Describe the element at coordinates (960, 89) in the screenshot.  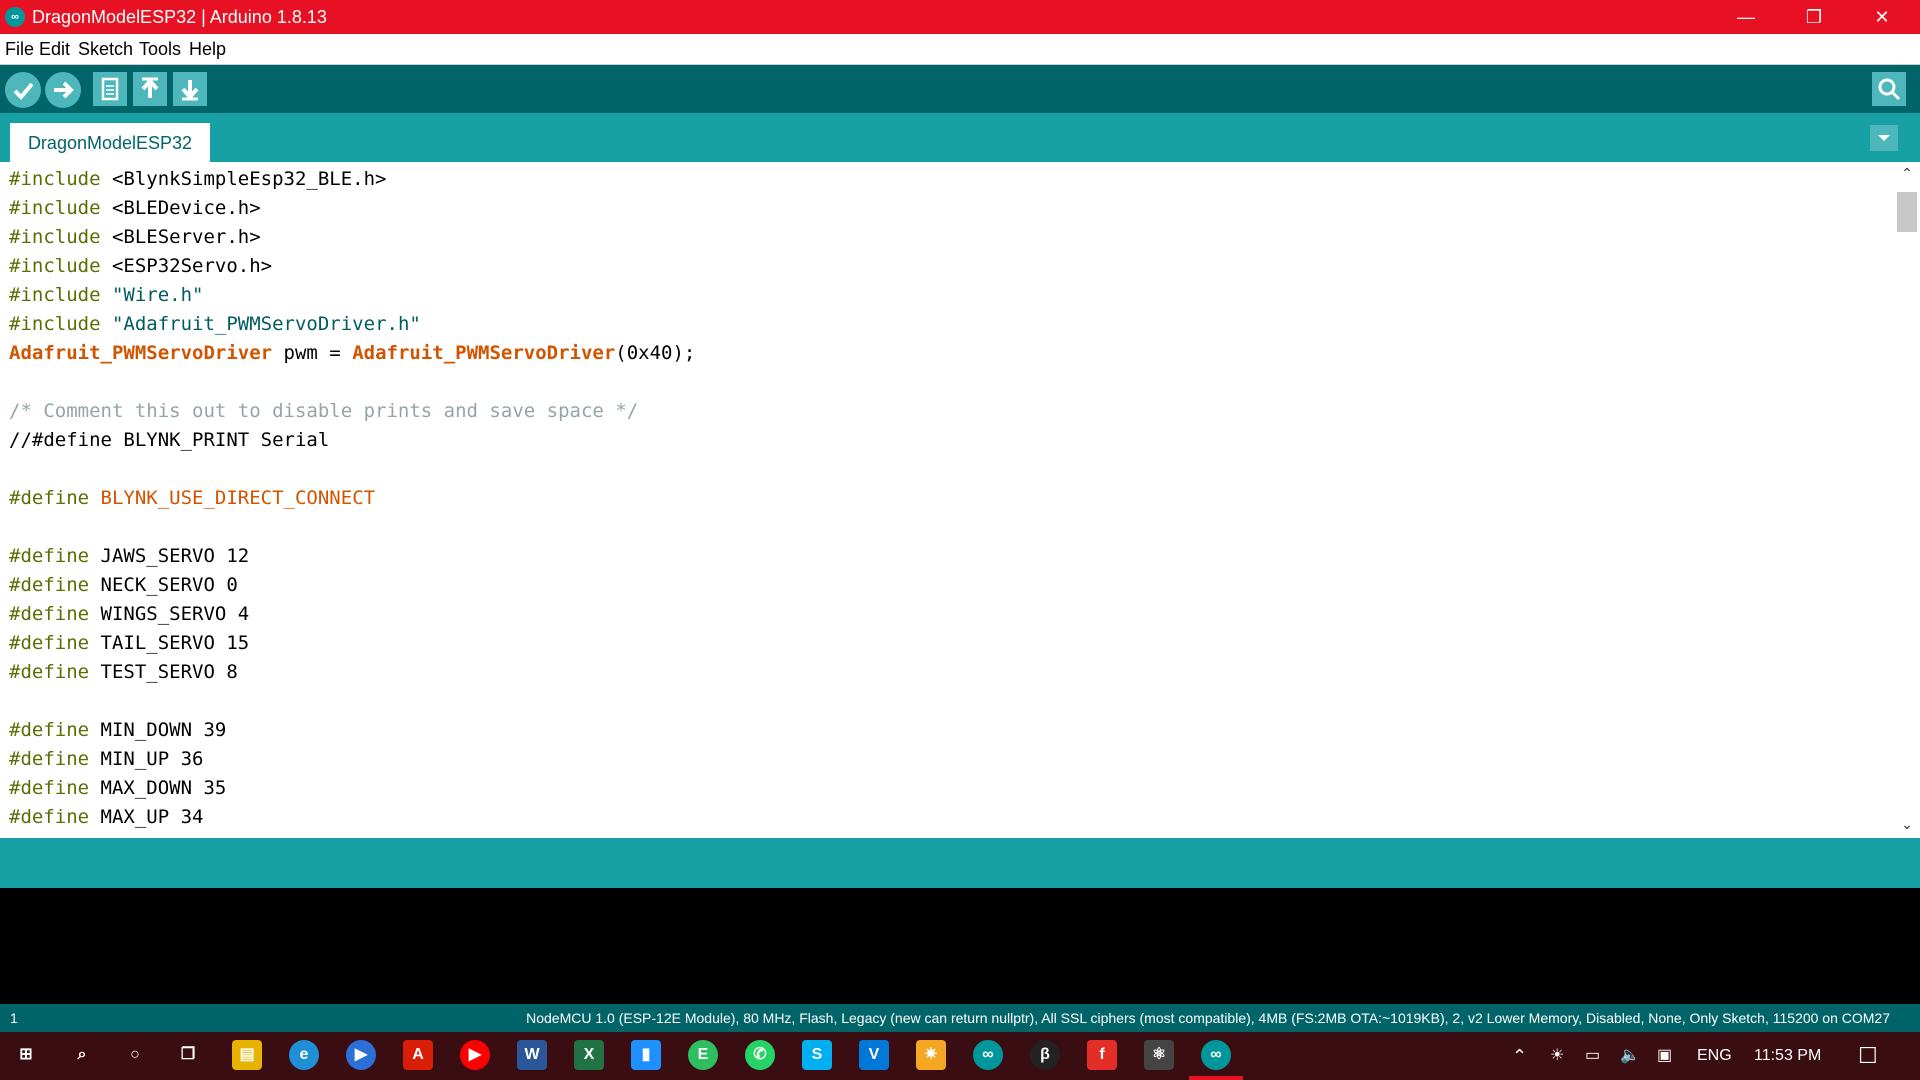
I see `toolbar` at that location.